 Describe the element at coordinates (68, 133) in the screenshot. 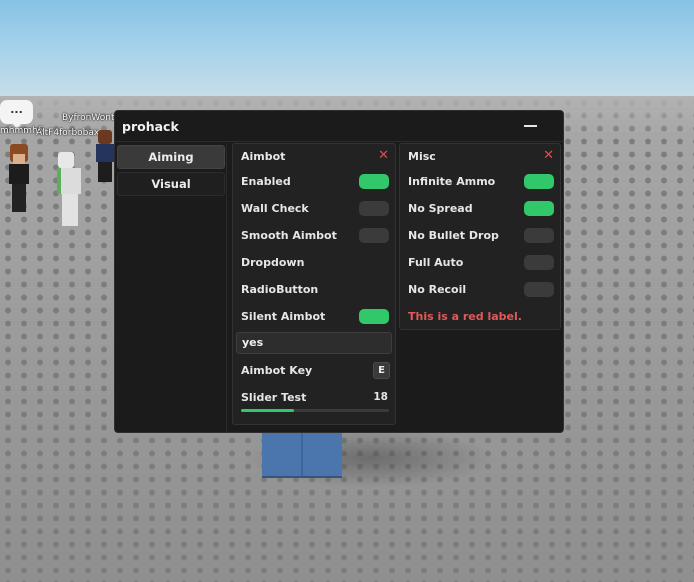

I see `player-nametag: AltF4forbobax` at that location.